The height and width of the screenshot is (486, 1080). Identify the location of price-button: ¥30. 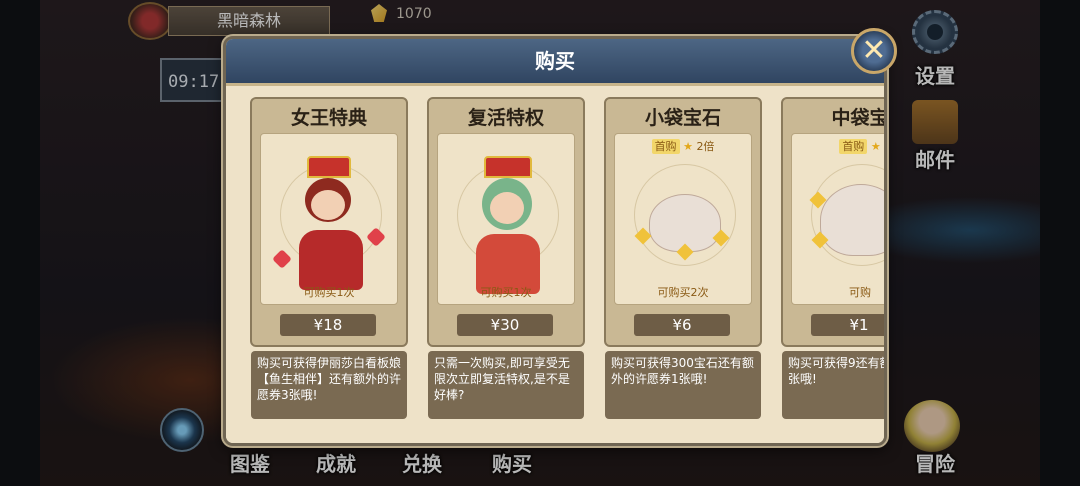
(505, 325).